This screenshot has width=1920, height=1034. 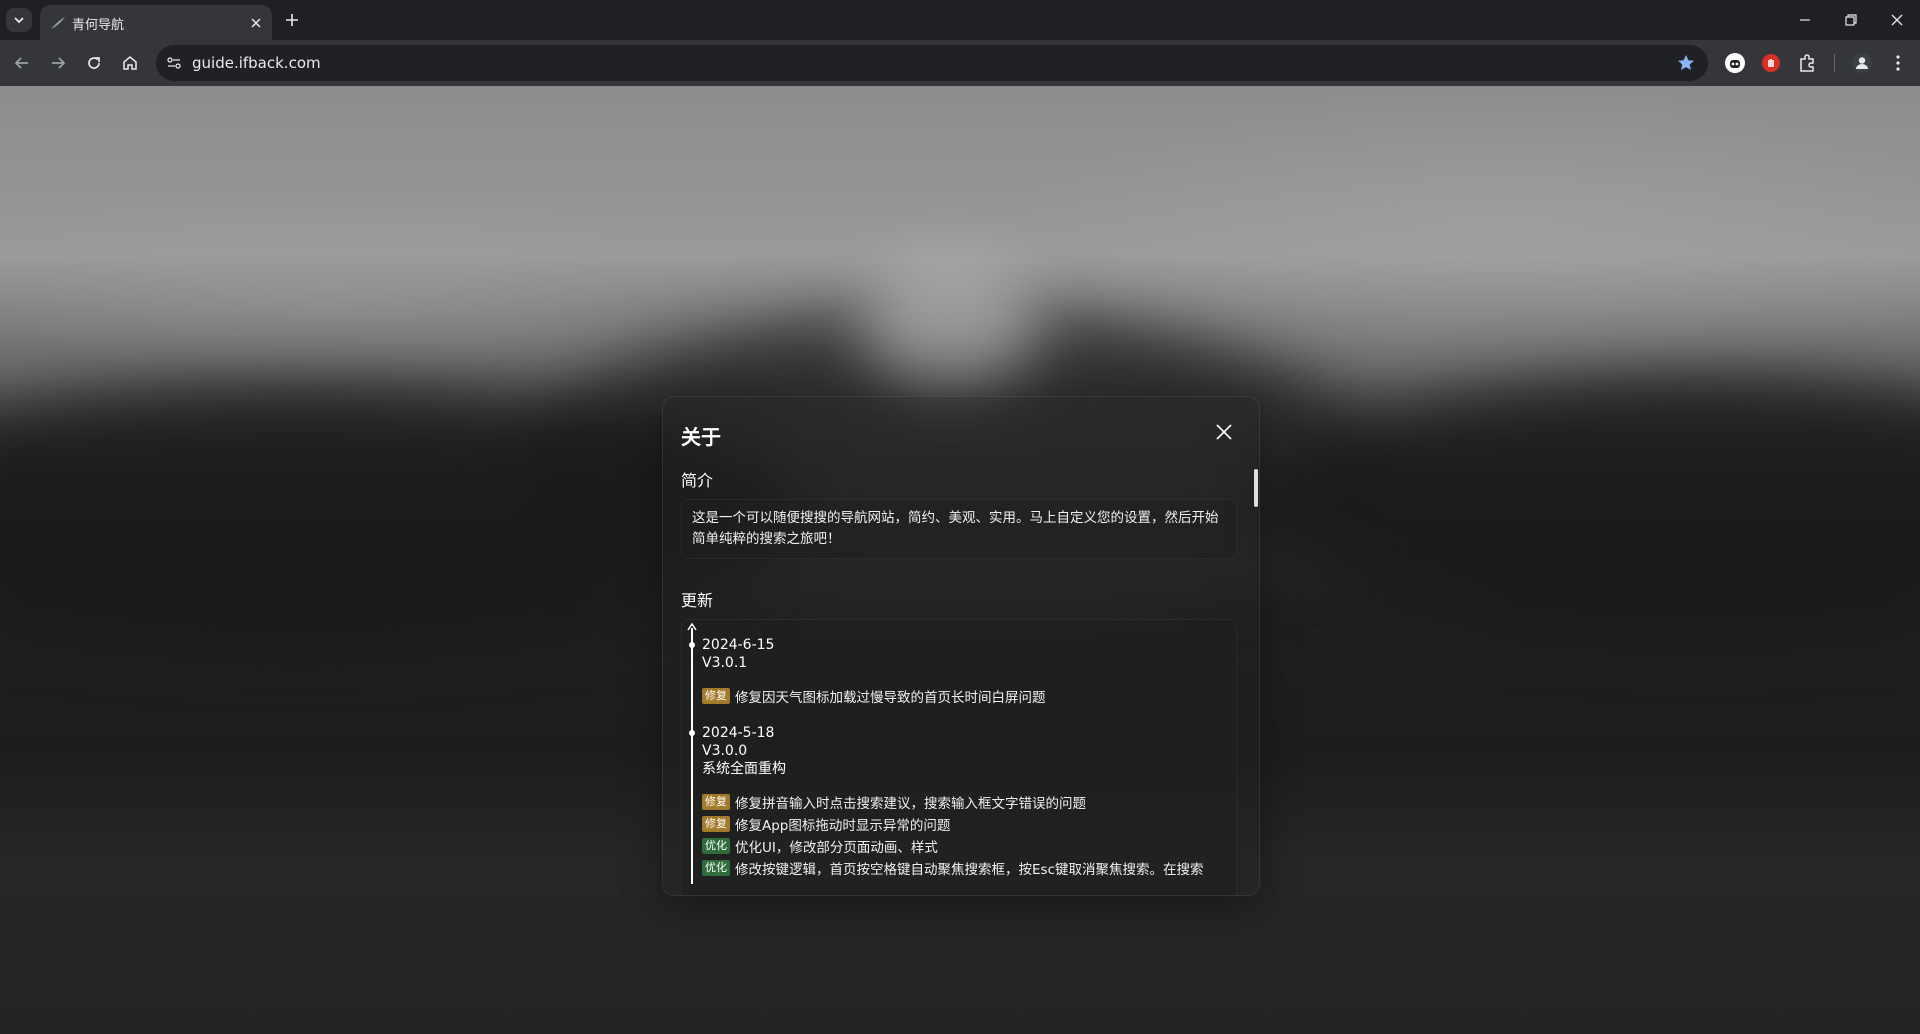 I want to click on change-text: 修改按键逻辑，首页按空格键自动聚焦搜索框，按Esc键取消聚焦搜索。在搜索, so click(x=969, y=870).